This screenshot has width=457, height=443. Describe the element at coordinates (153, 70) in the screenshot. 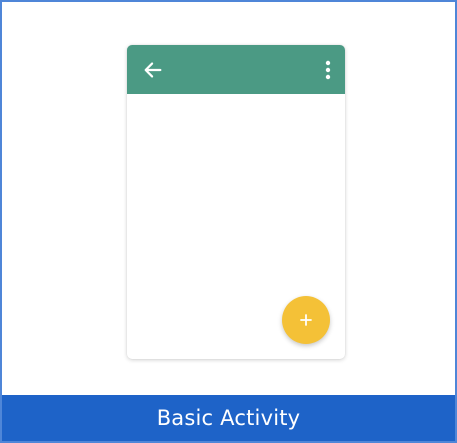

I see `arrow-left-icon` at that location.